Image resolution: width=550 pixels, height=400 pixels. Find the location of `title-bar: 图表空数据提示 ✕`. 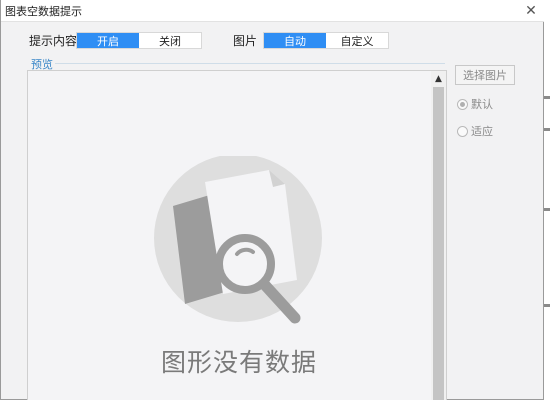

title-bar: 图表空数据提示 ✕ is located at coordinates (273, 11).